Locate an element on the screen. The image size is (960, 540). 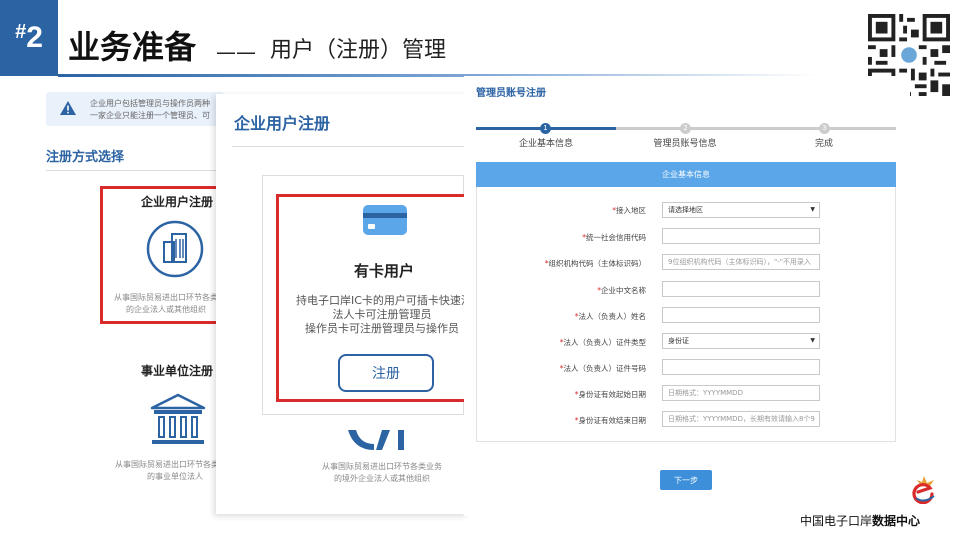
card-desc-line-1: 持电子口岸IC卡的用户可插卡快速注 is located at coordinates (384, 300).